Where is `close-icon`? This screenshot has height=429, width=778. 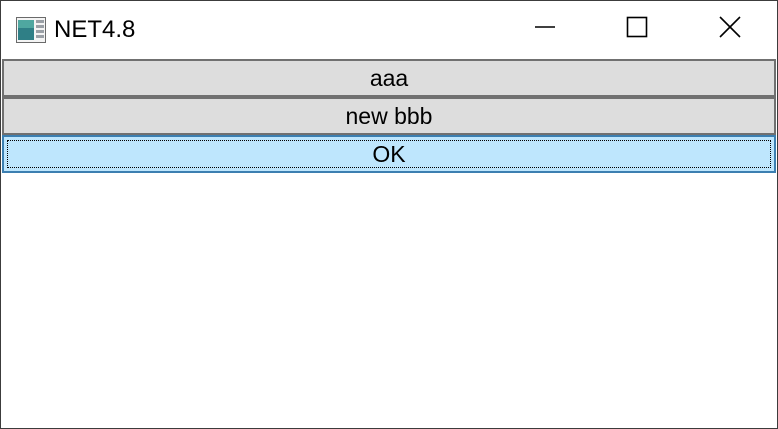
close-icon is located at coordinates (730, 29).